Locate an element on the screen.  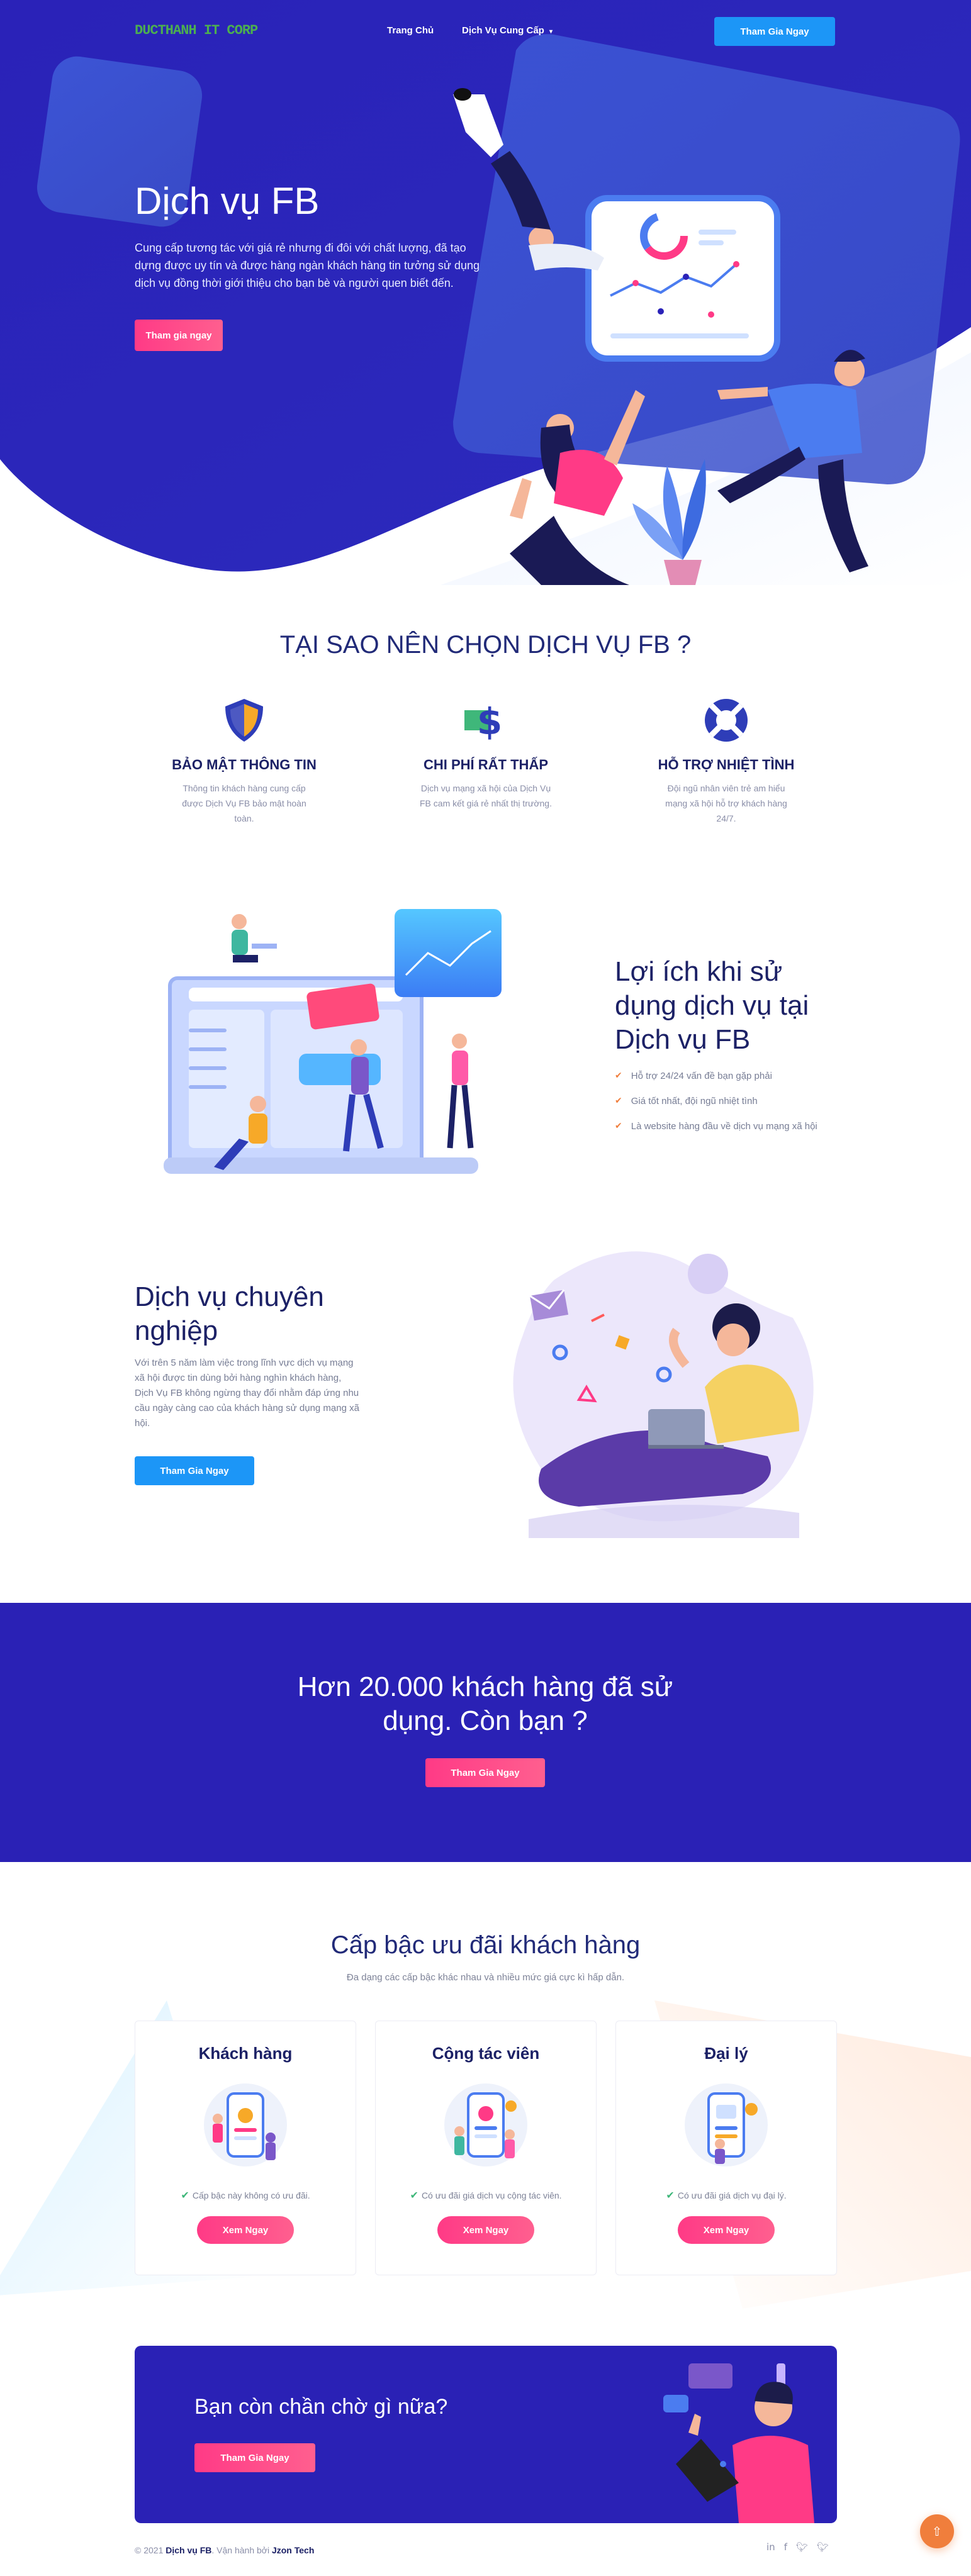
tier-description: Cấp bậc này không có ưu đãi. is located at coordinates (251, 2195).